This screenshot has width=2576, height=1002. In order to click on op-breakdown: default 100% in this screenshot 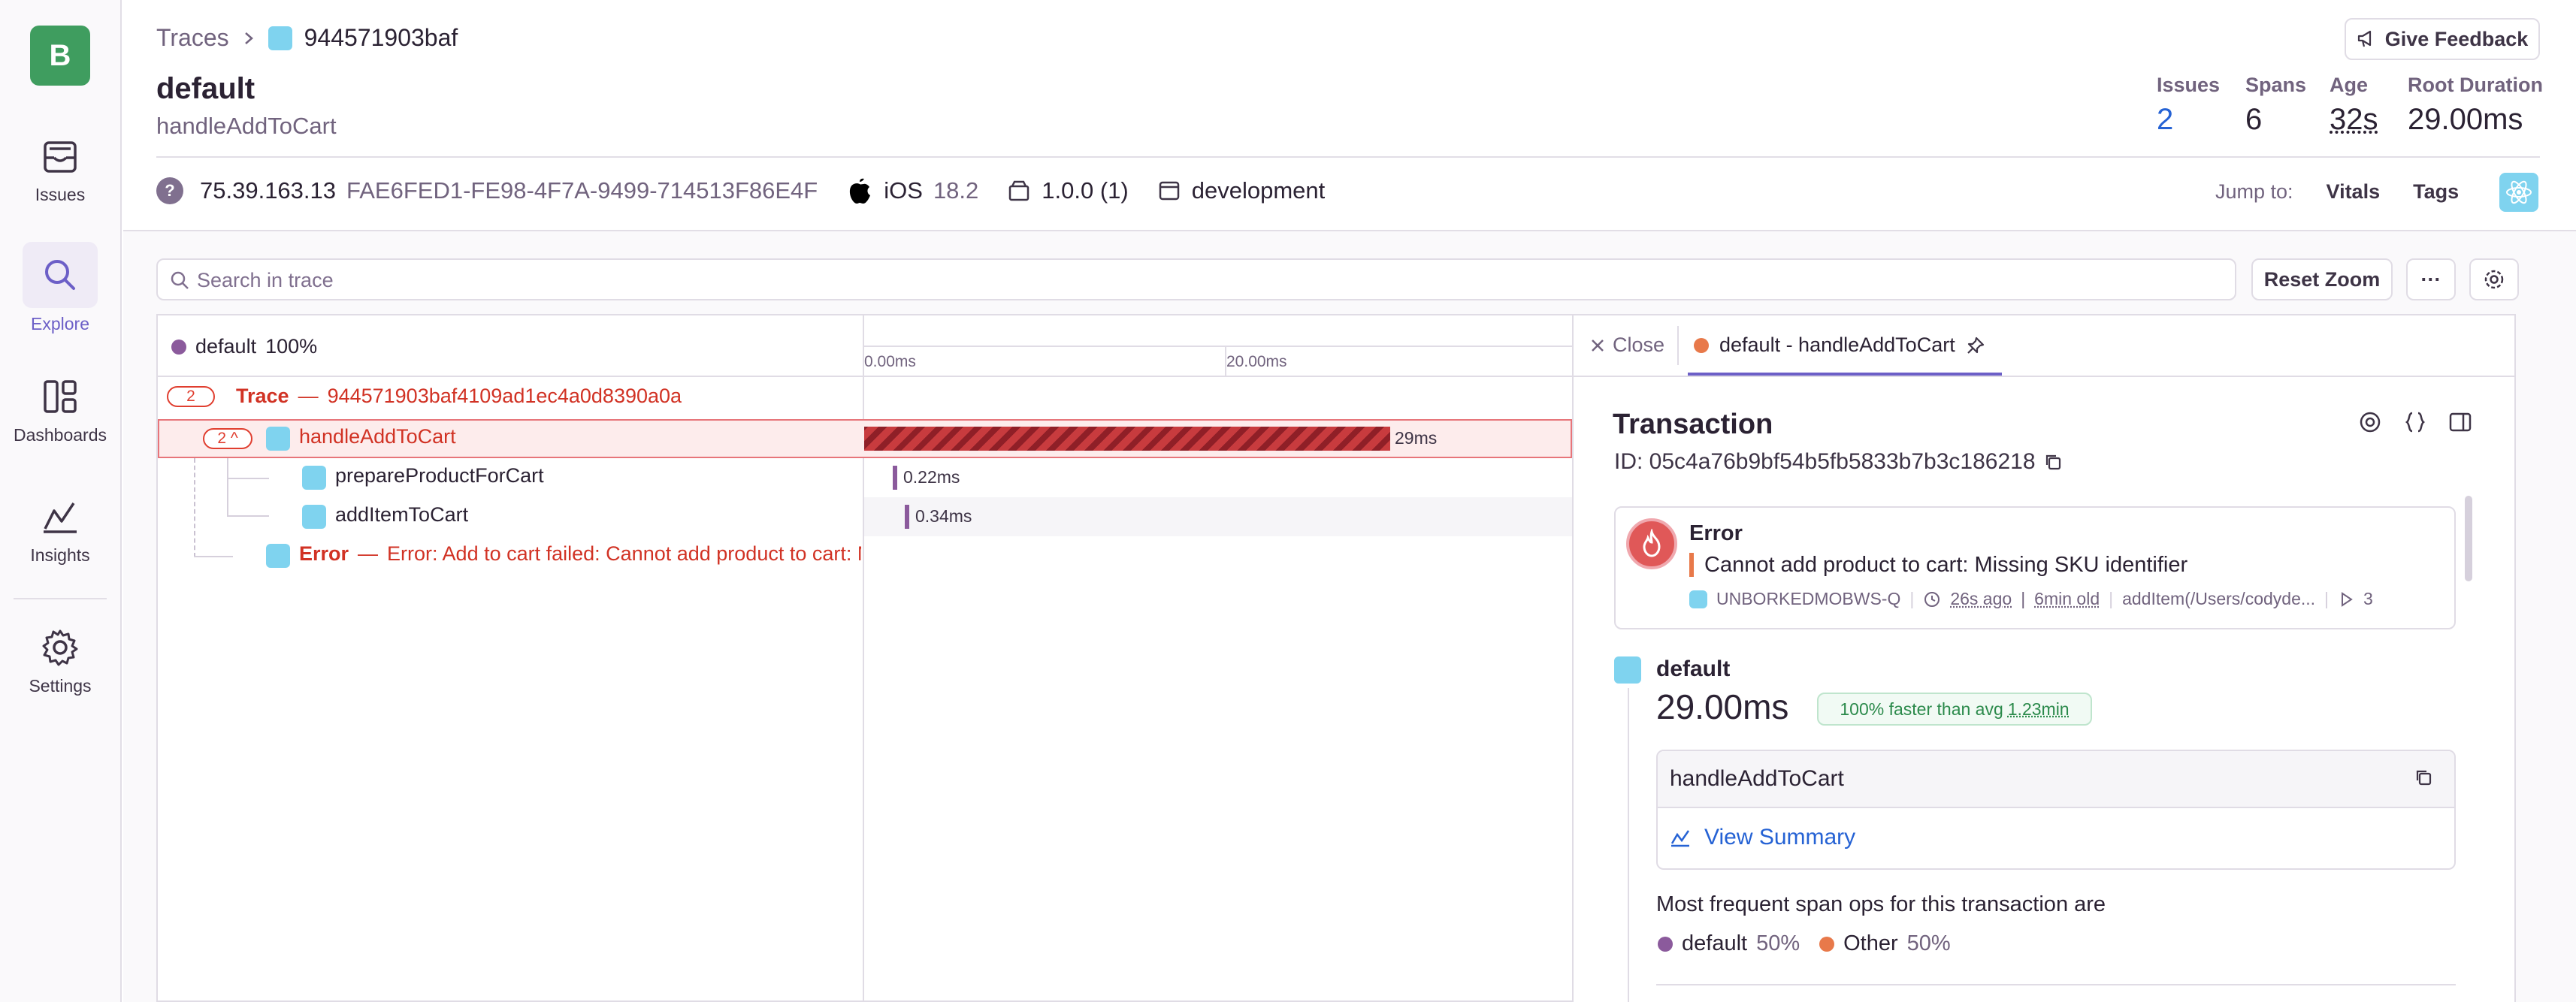, I will do `click(244, 347)`.